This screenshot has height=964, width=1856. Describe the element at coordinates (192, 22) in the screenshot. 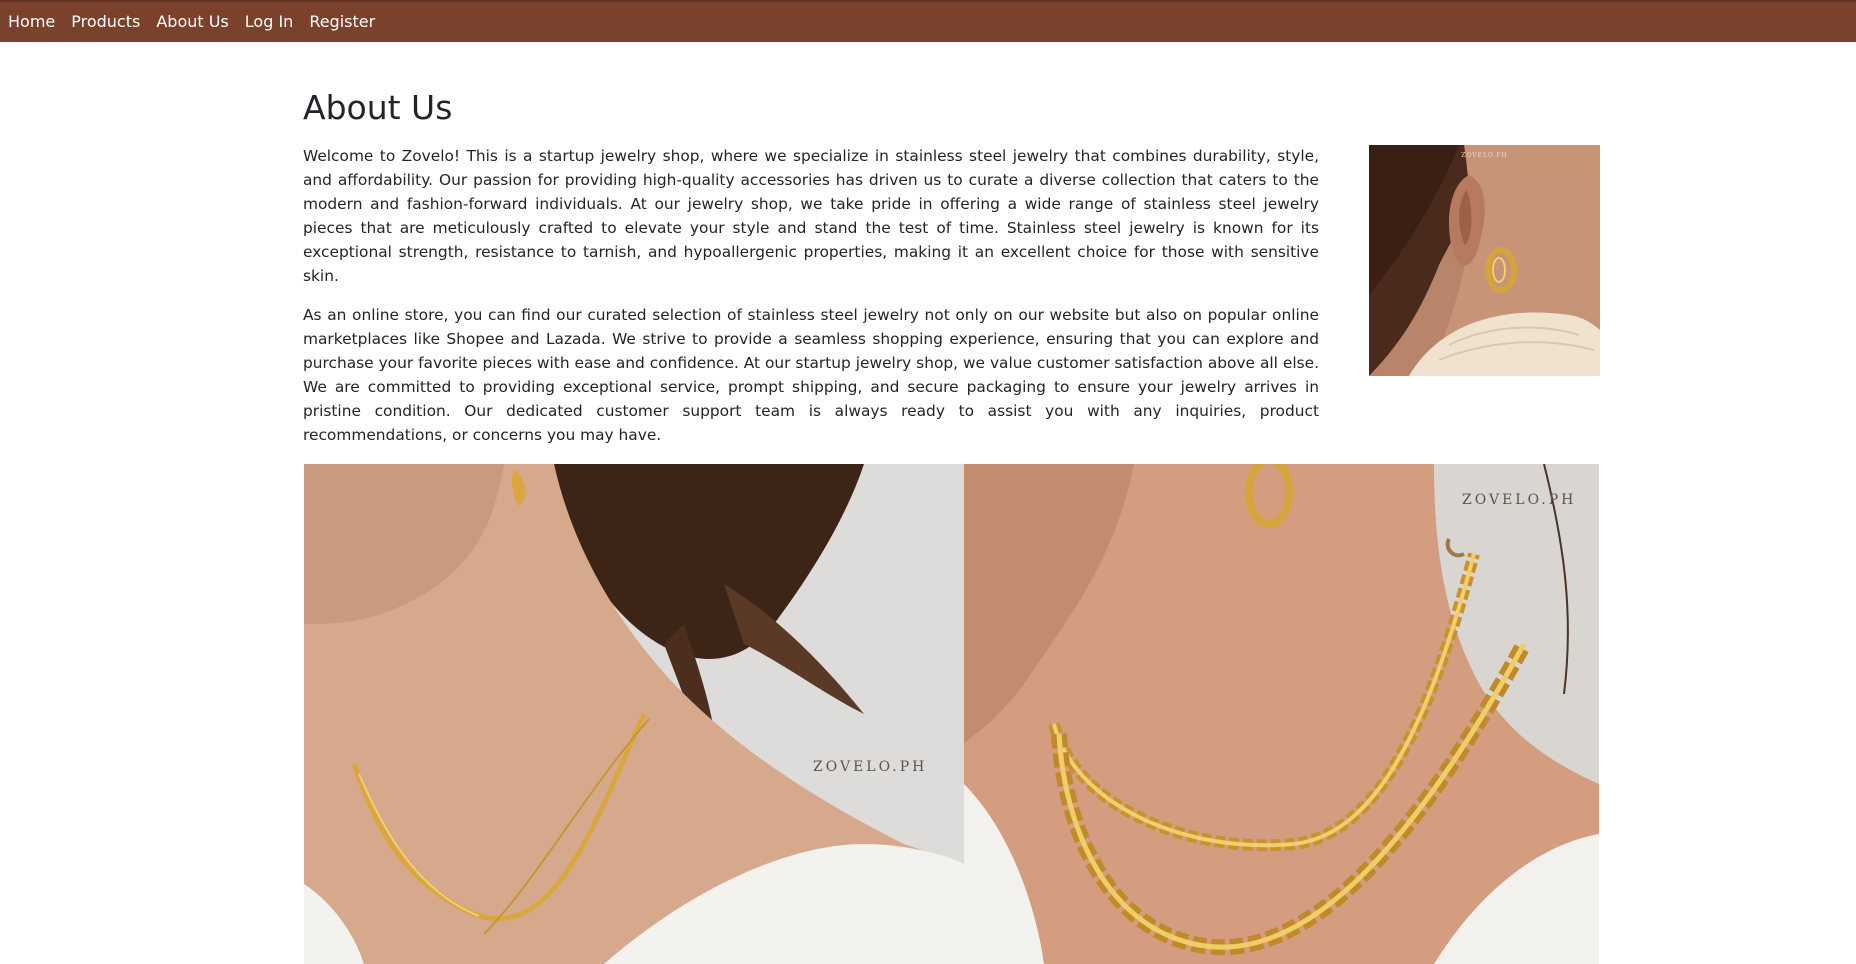

I see `nav-about-link: About Us` at that location.